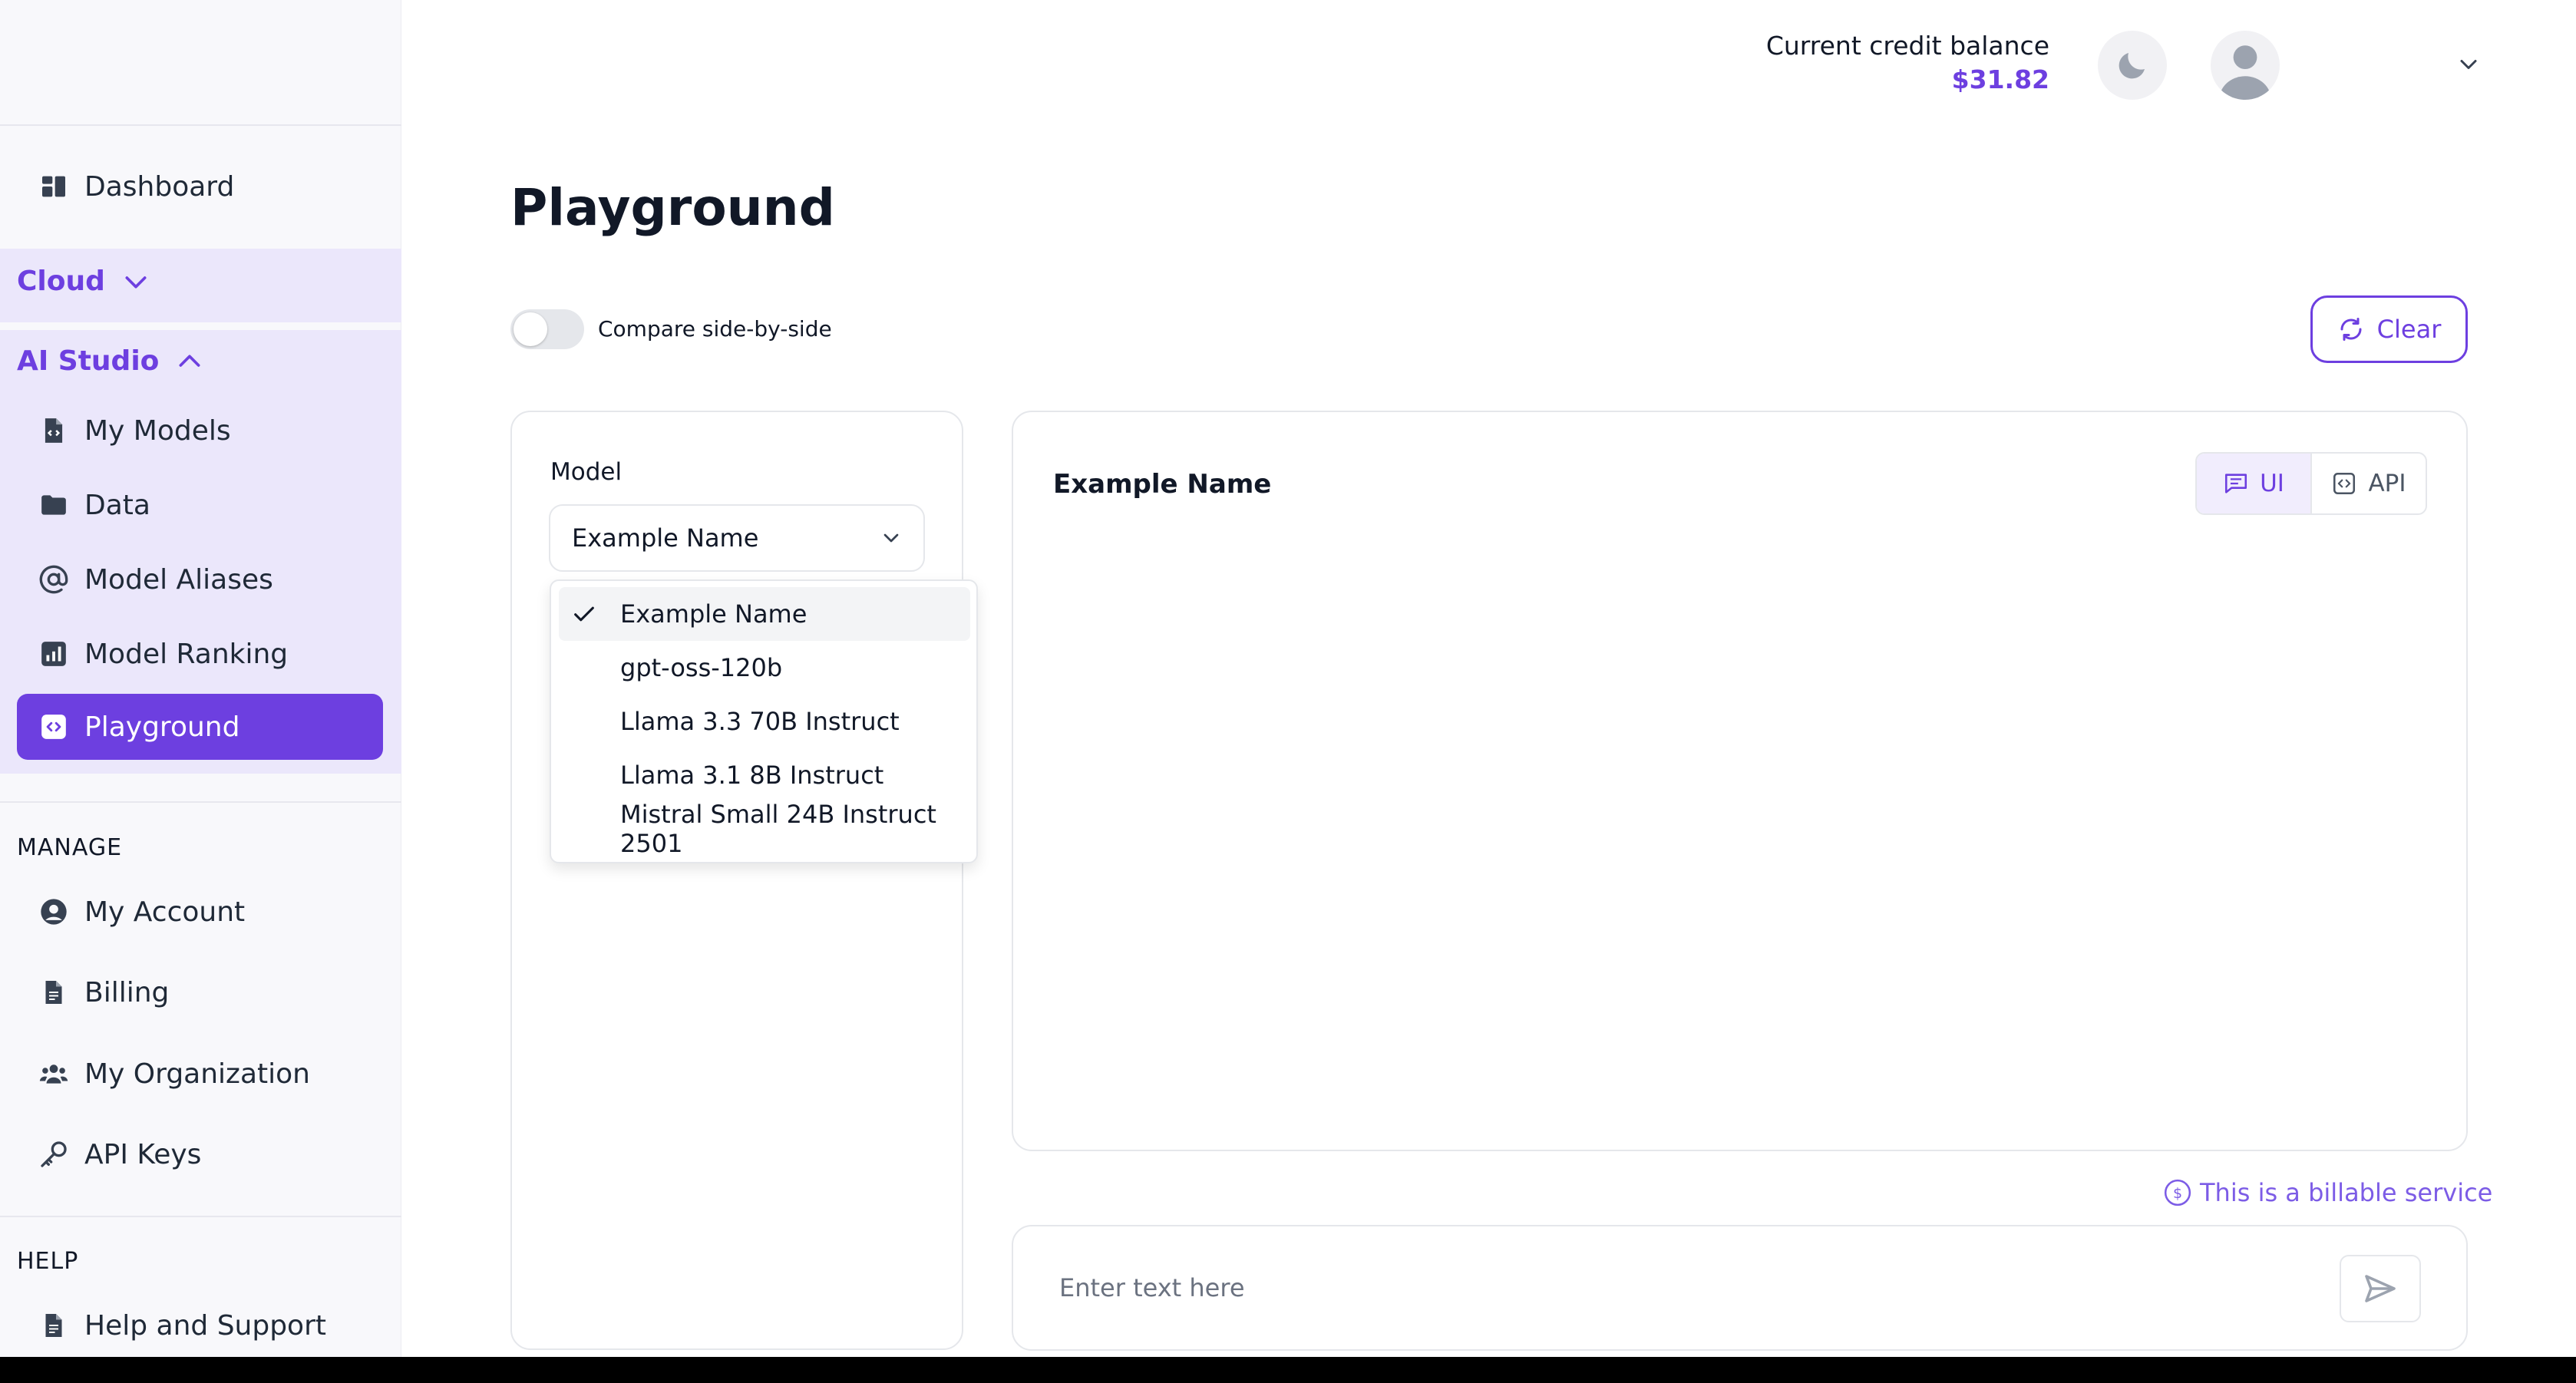  What do you see at coordinates (2272, 483) in the screenshot?
I see `ui-mode-label: UI` at bounding box center [2272, 483].